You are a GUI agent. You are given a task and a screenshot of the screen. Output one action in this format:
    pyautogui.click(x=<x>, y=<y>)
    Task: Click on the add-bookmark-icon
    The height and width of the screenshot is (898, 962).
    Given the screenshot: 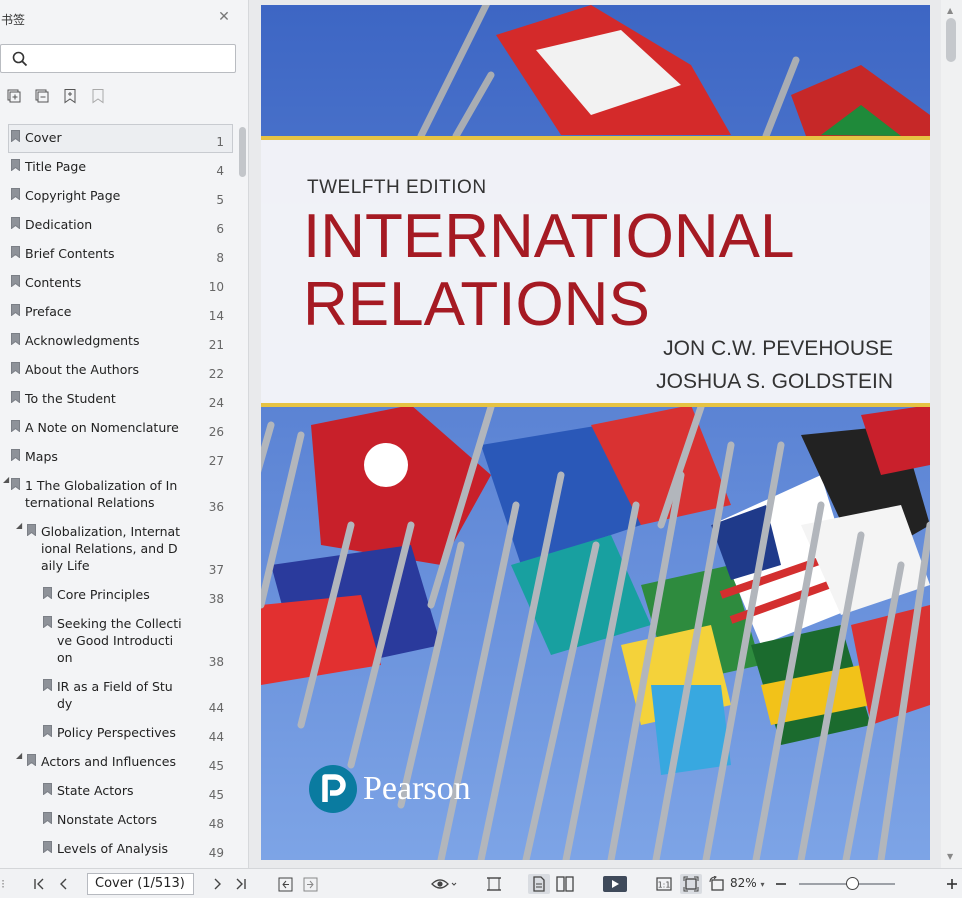 What is the action you would take?
    pyautogui.click(x=70, y=96)
    